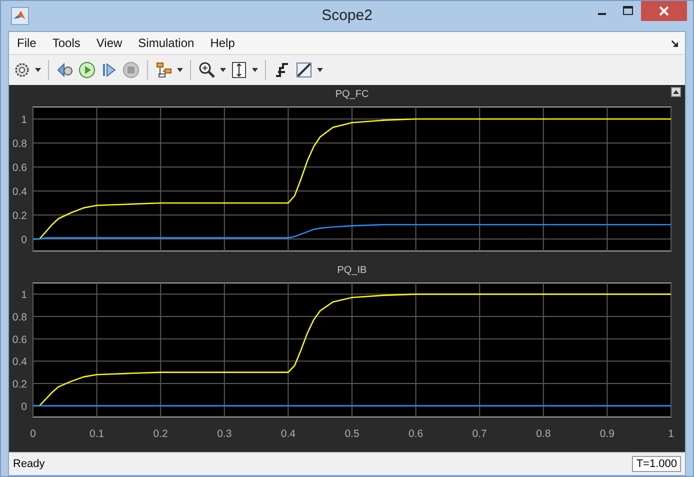 The width and height of the screenshot is (694, 477). I want to click on x-tick-label: 0.6, so click(416, 434).